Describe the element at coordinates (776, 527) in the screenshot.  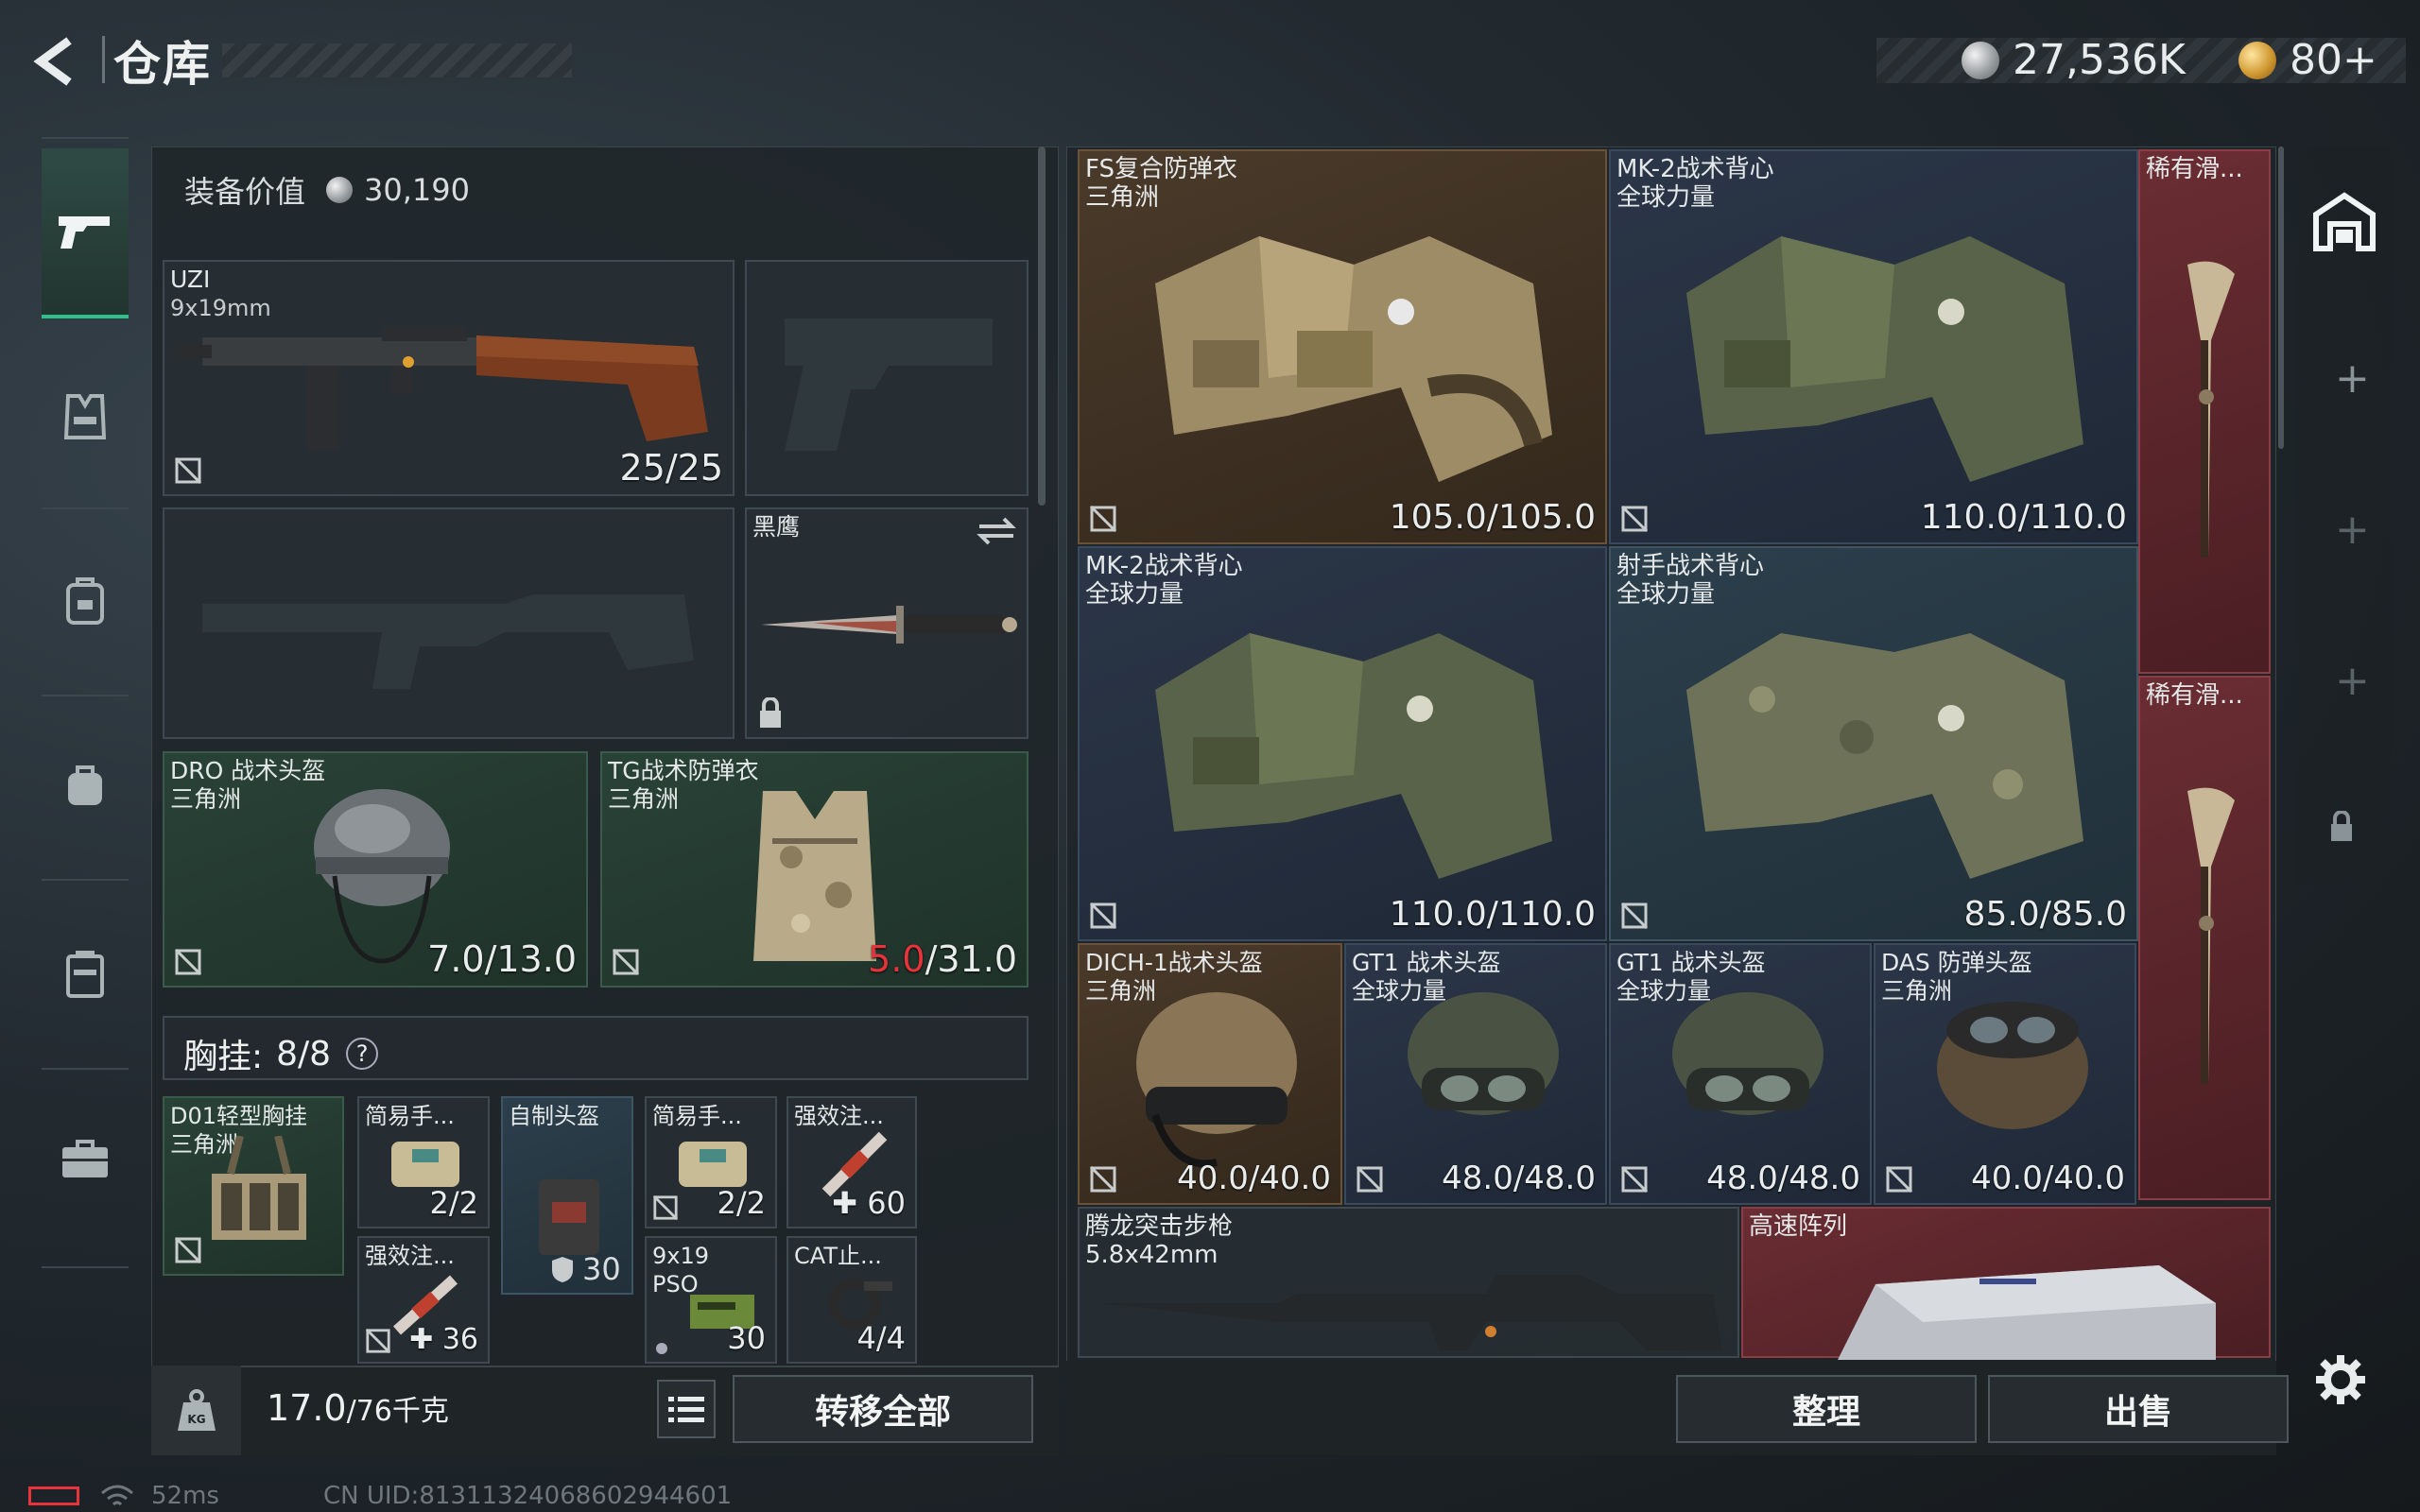
I see `melee-name: 黑鹰` at that location.